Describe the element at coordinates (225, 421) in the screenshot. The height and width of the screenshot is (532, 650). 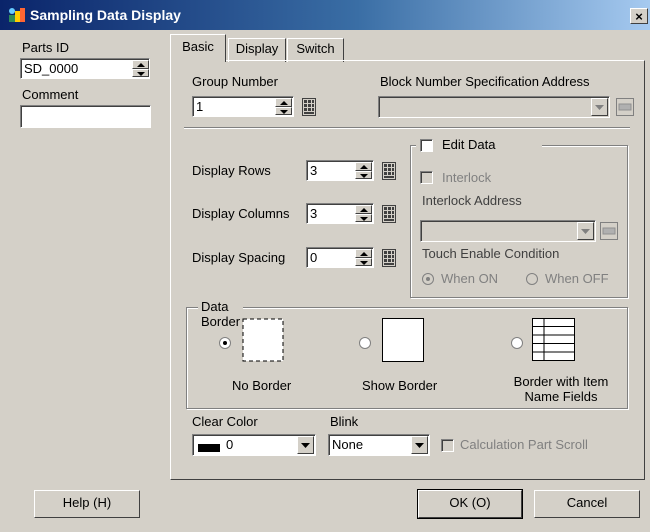
I see `clear-color-label: Clear Color` at that location.